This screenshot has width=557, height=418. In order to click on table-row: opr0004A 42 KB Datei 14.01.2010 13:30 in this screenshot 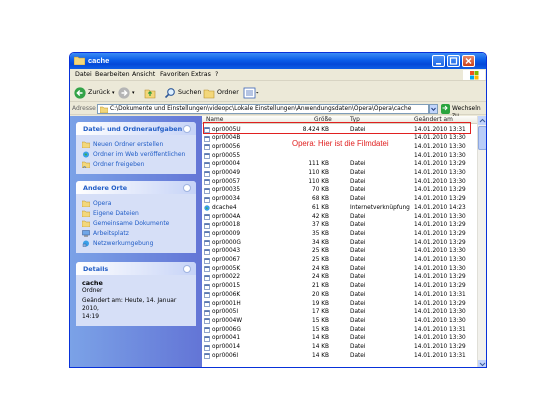, I will do `click(339, 217)`.